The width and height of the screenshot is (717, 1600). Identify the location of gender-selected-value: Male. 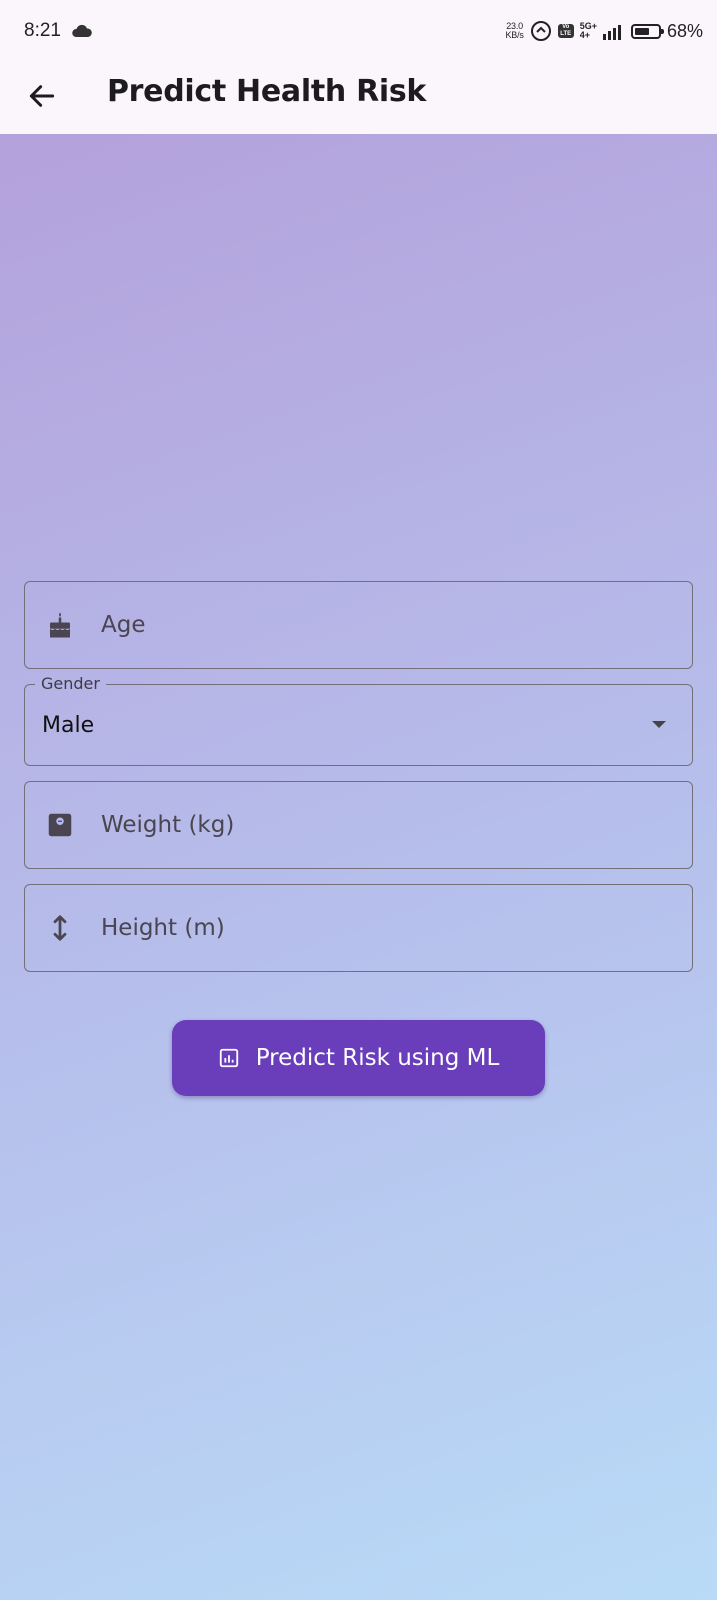
(68, 725).